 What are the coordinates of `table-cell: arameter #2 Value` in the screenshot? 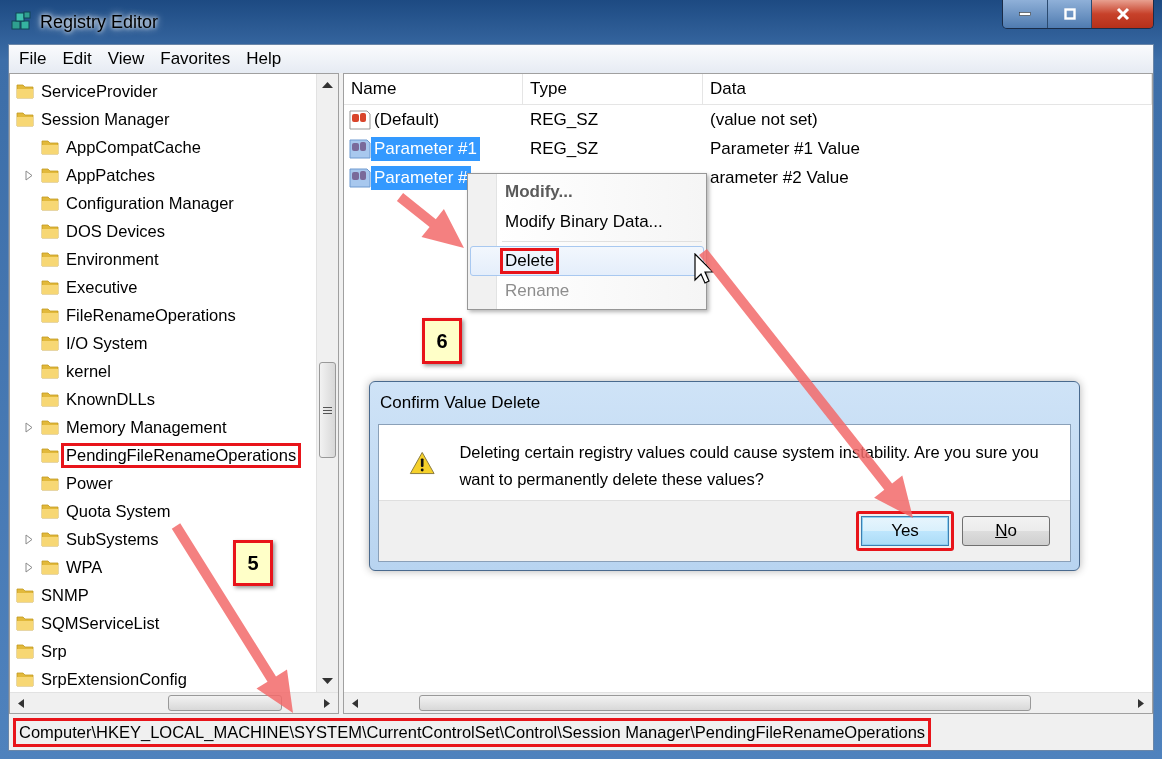 It's located at (779, 177).